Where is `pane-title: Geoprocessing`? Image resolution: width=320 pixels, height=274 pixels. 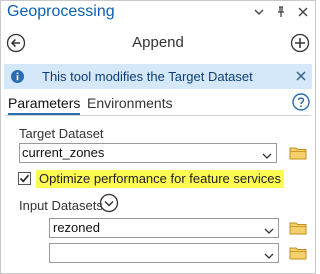
pane-title: Geoprocessing is located at coordinates (61, 11).